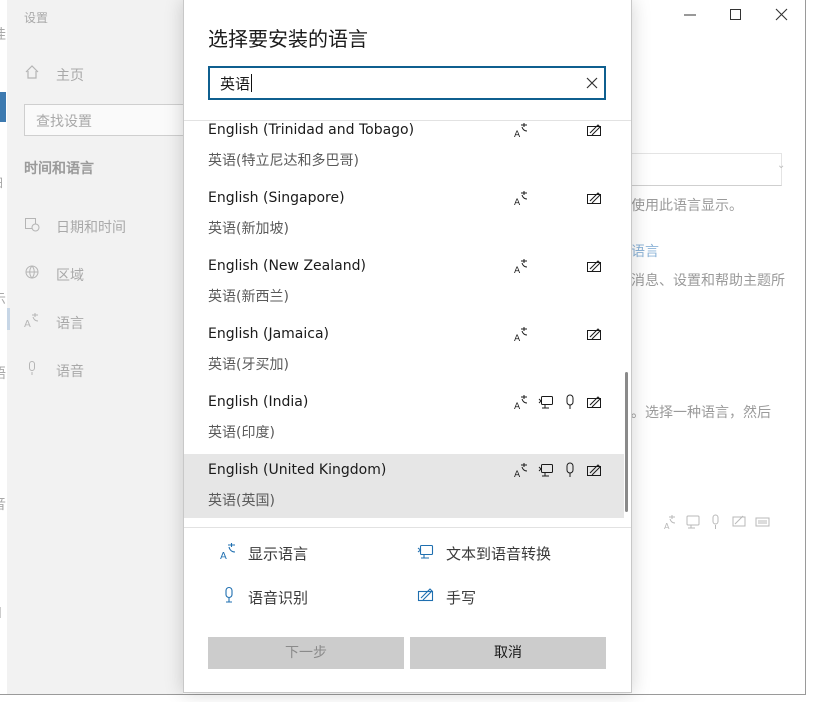 The image size is (813, 702). Describe the element at coordinates (36, 18) in the screenshot. I see `window-title: 设置` at that location.